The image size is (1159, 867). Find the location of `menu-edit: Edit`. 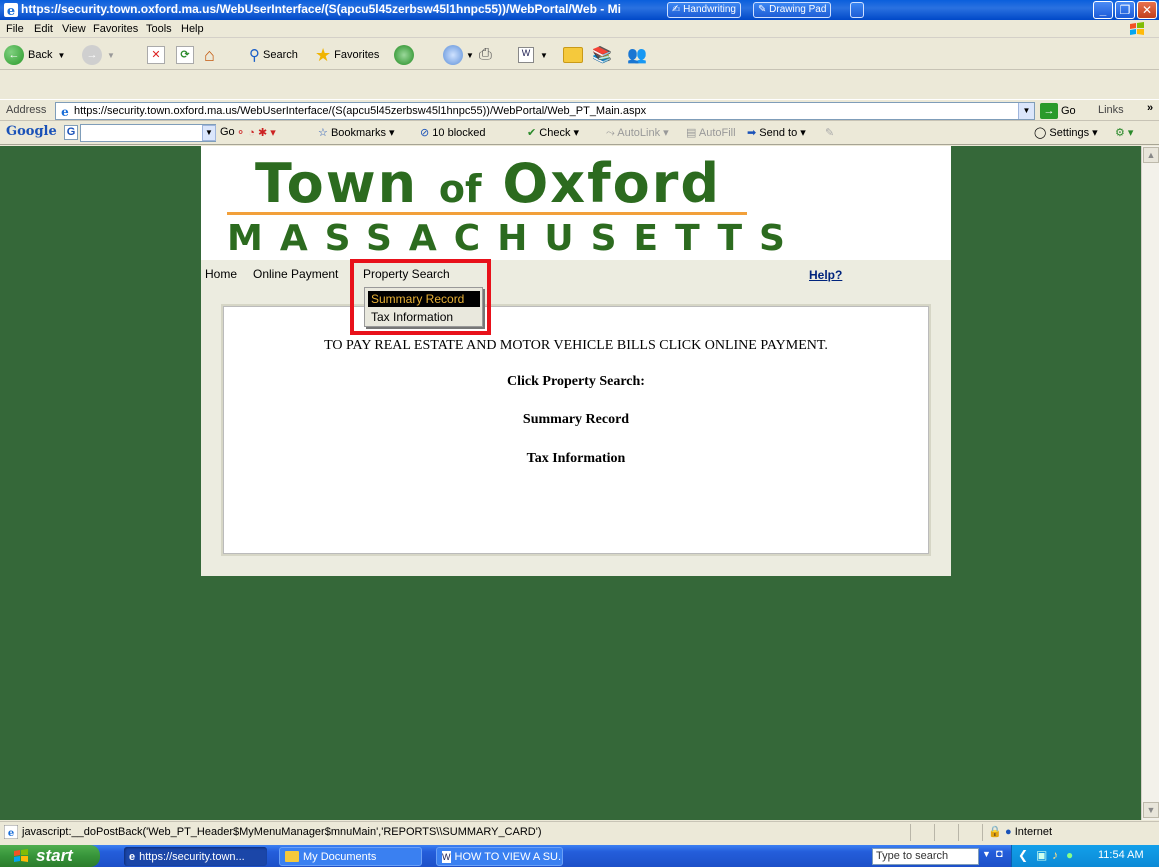

menu-edit: Edit is located at coordinates (43, 29).